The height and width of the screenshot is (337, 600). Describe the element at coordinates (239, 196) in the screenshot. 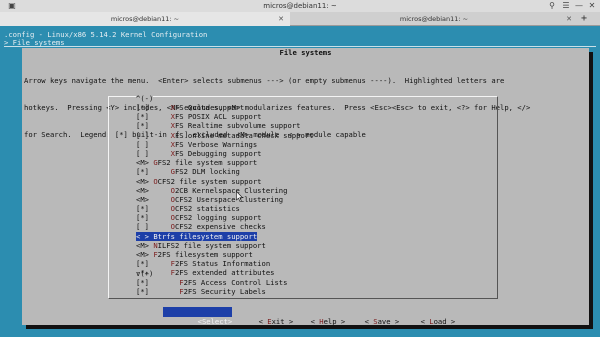

I see `mouse-cursor-icon` at that location.